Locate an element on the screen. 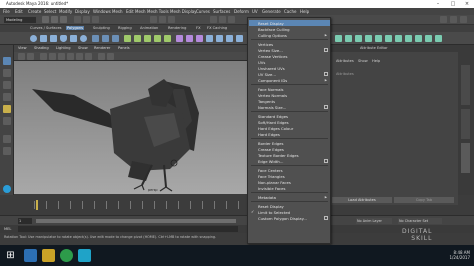  save-scene-icon is located at coordinates (63, 19).